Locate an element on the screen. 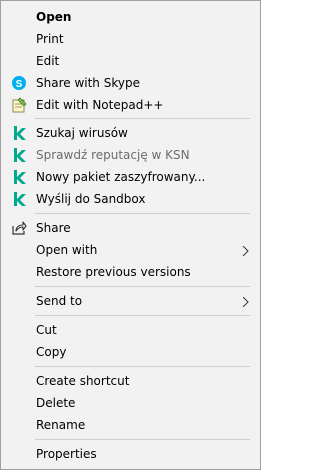  menu-item-label: Create shortcut is located at coordinates (83, 381).